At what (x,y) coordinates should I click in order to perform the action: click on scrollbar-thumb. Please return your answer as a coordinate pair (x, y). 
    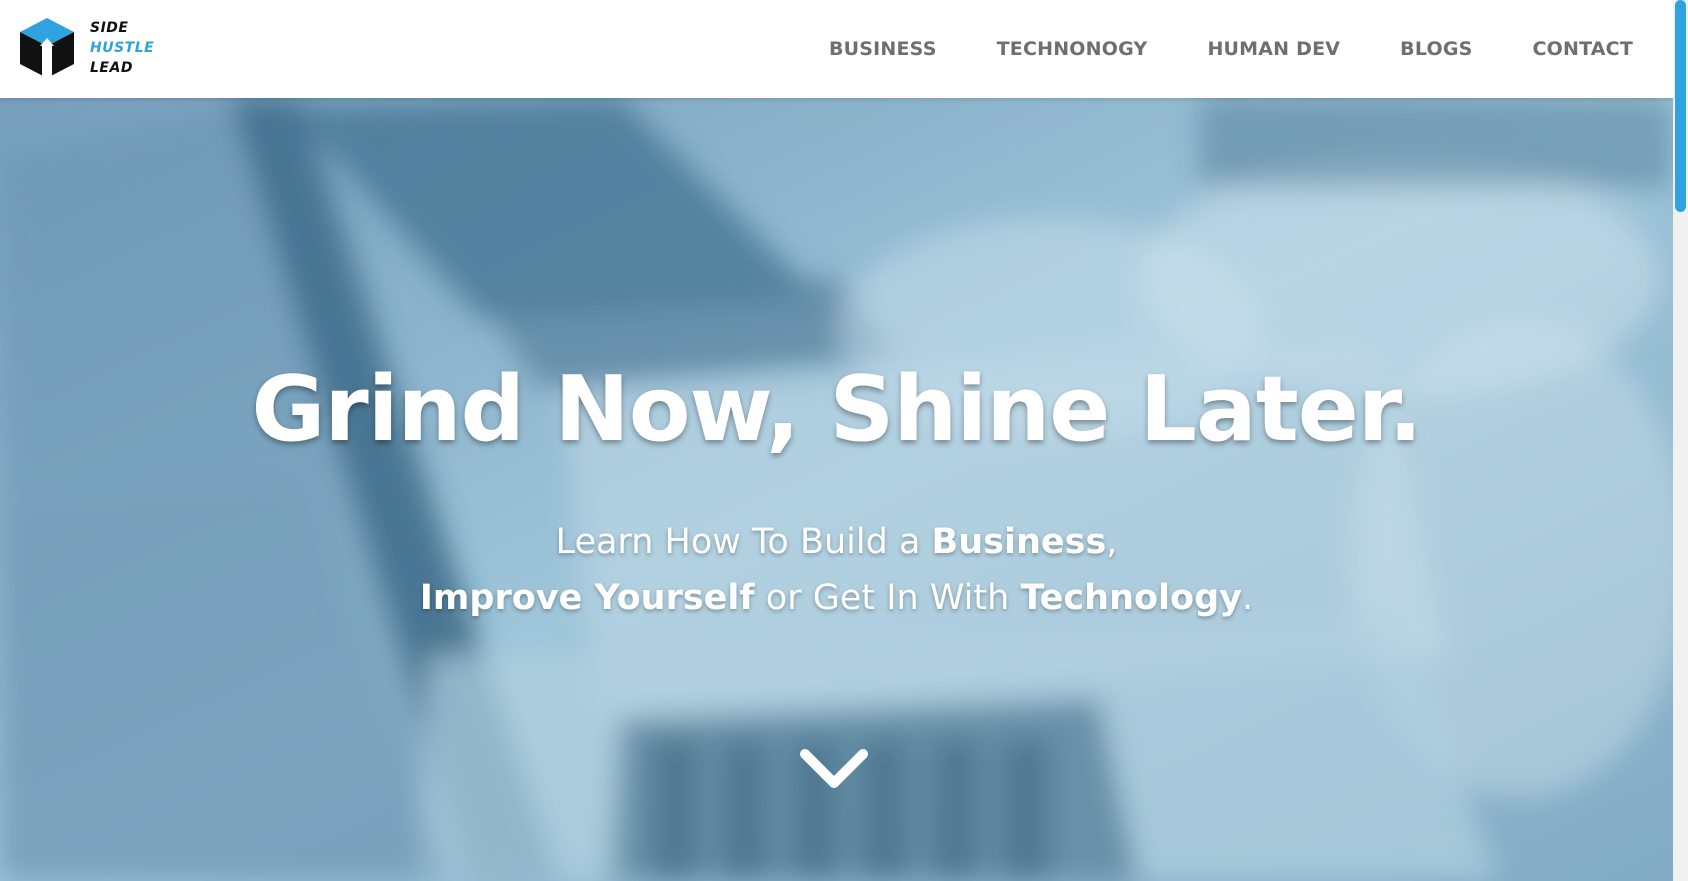
    Looking at the image, I should click on (1680, 106).